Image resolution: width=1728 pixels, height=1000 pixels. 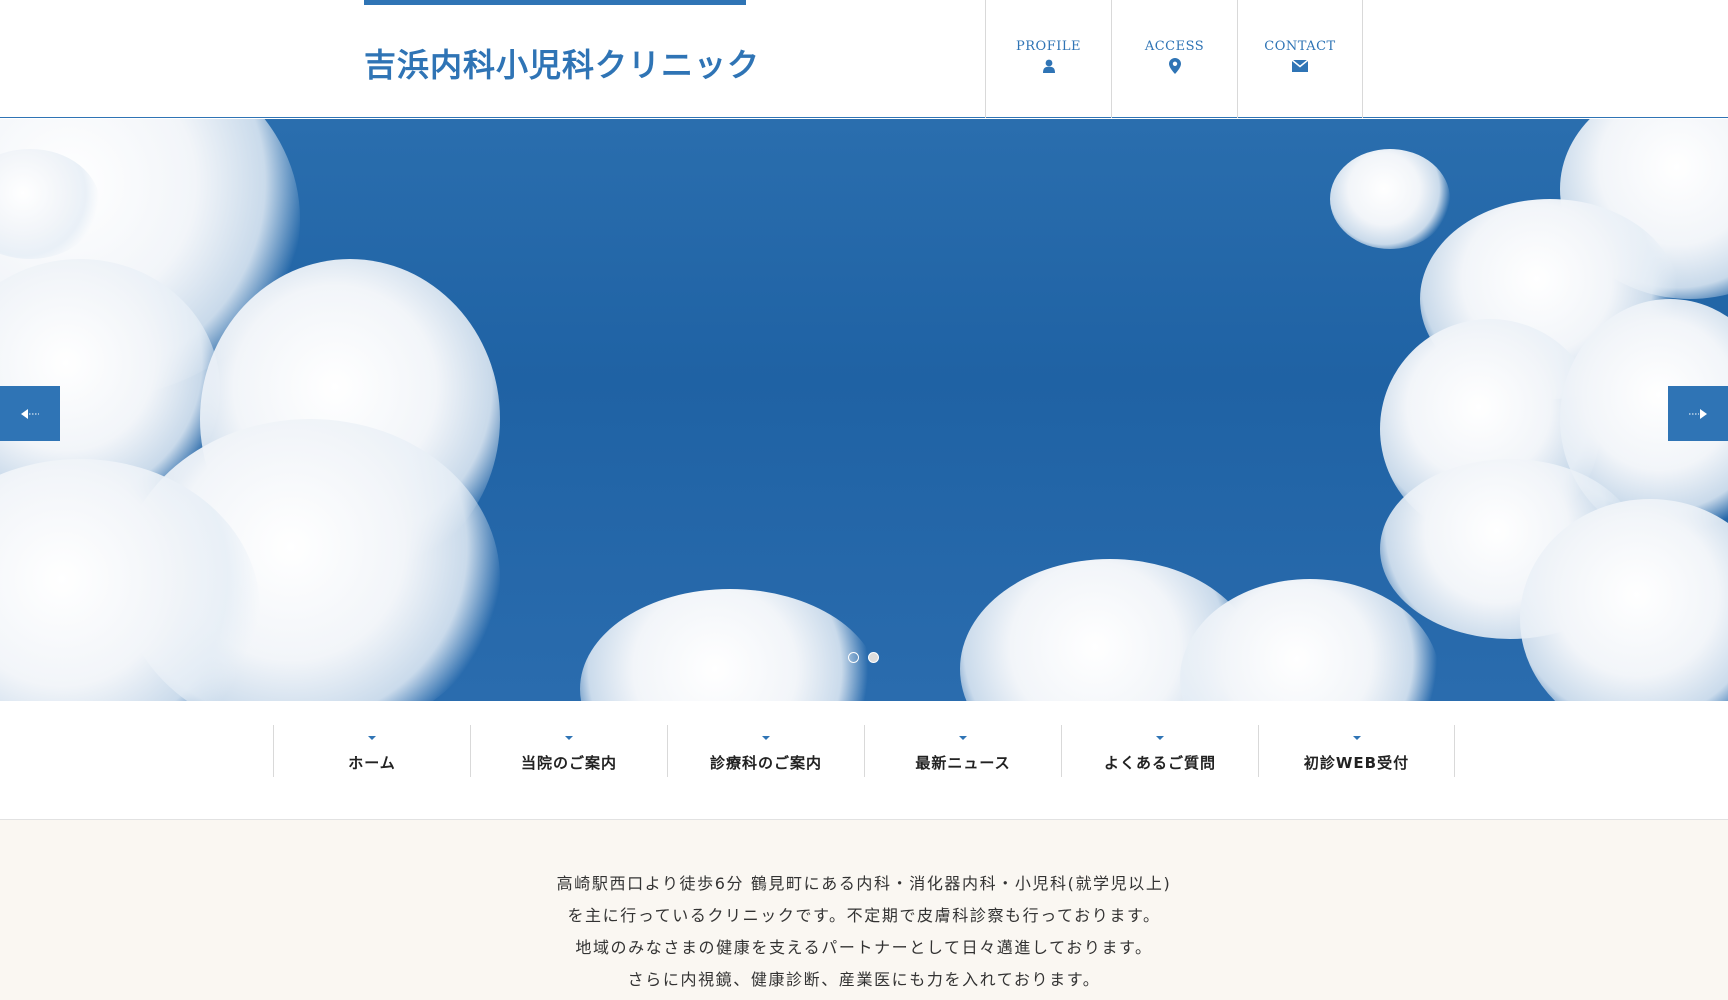 I want to click on main-nav-news-label: 最新ニュース, so click(x=963, y=763).